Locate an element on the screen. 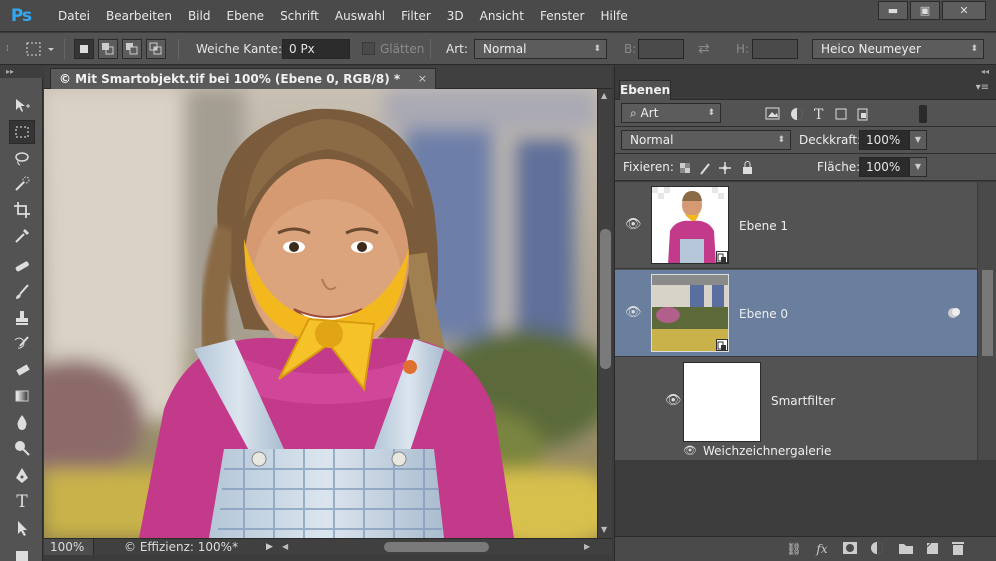  minimize-button: ▬ is located at coordinates (893, 10).